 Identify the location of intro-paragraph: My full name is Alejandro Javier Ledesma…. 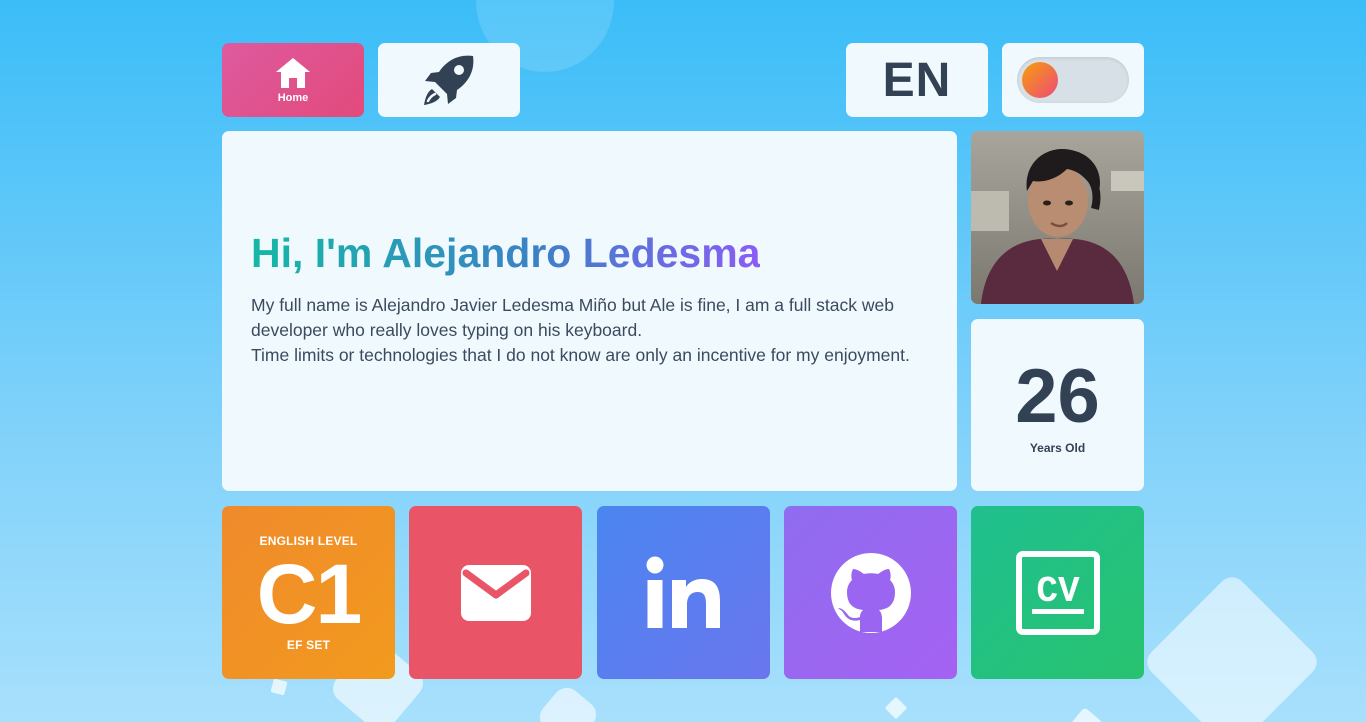
(589, 330).